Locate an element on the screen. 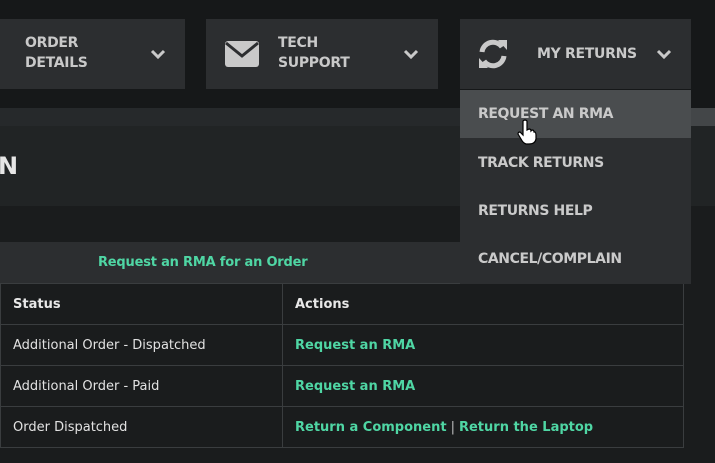 This screenshot has height=463, width=715. nav-tech-support-label: TECH SUPPORT is located at coordinates (314, 53).